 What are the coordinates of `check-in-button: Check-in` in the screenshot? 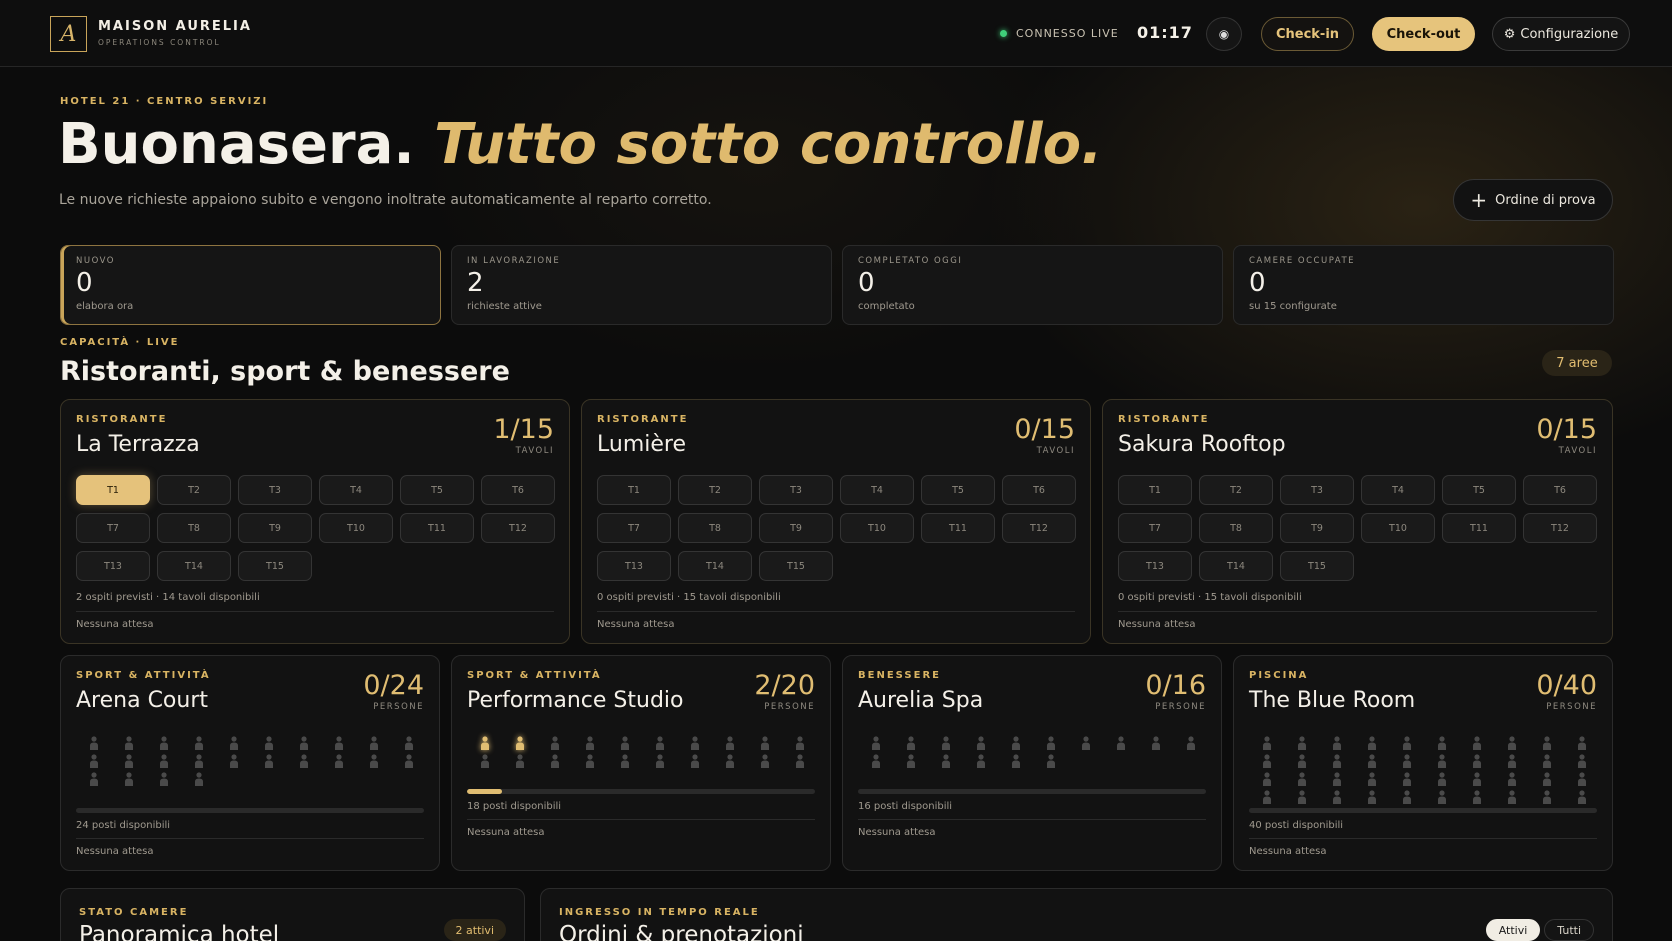 It's located at (1307, 34).